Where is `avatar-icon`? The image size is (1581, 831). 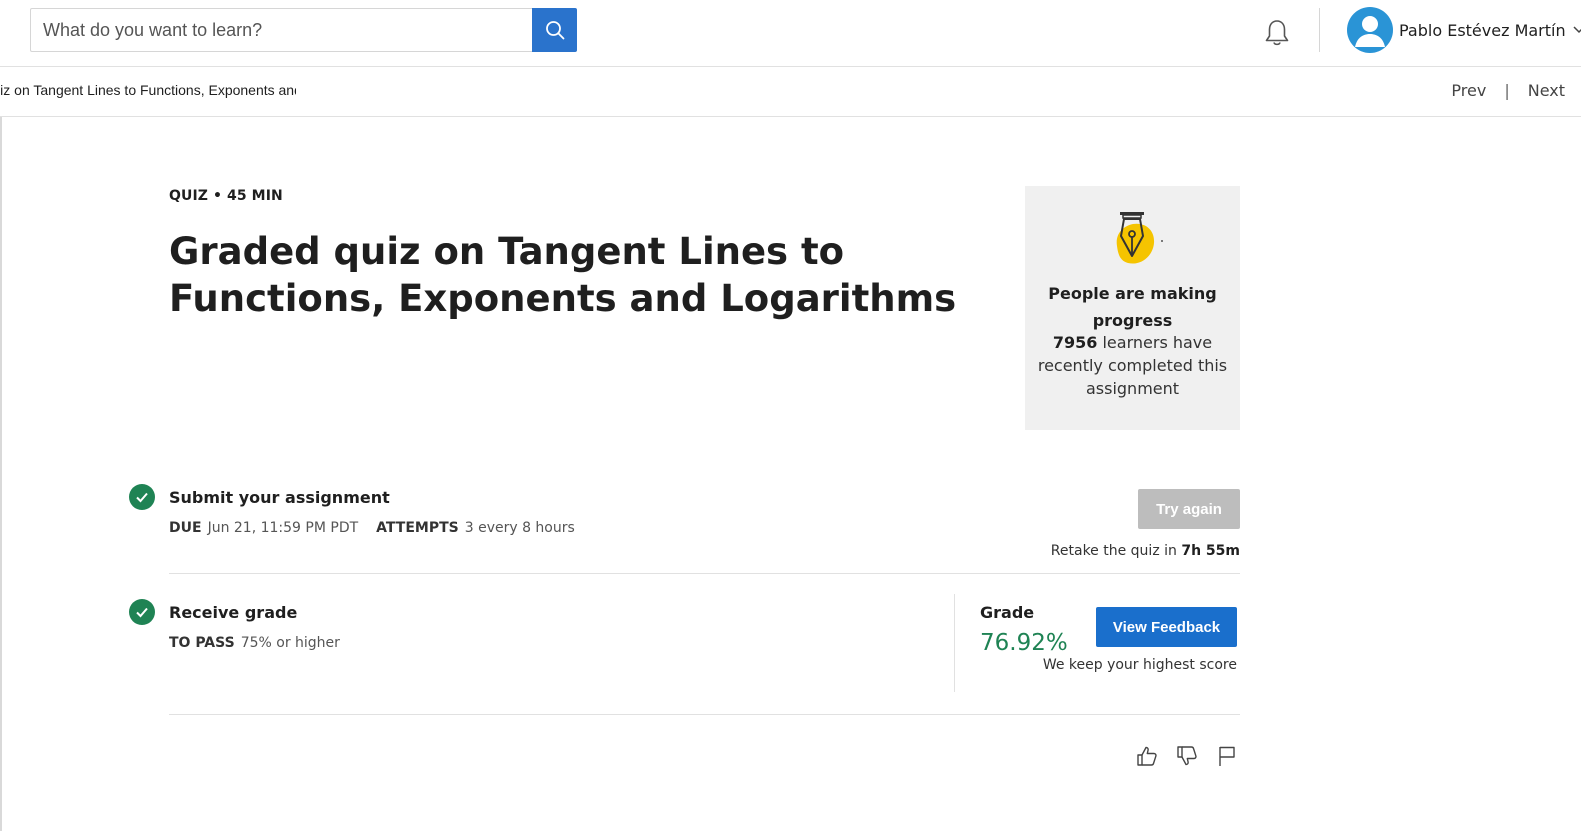
avatar-icon is located at coordinates (1370, 31).